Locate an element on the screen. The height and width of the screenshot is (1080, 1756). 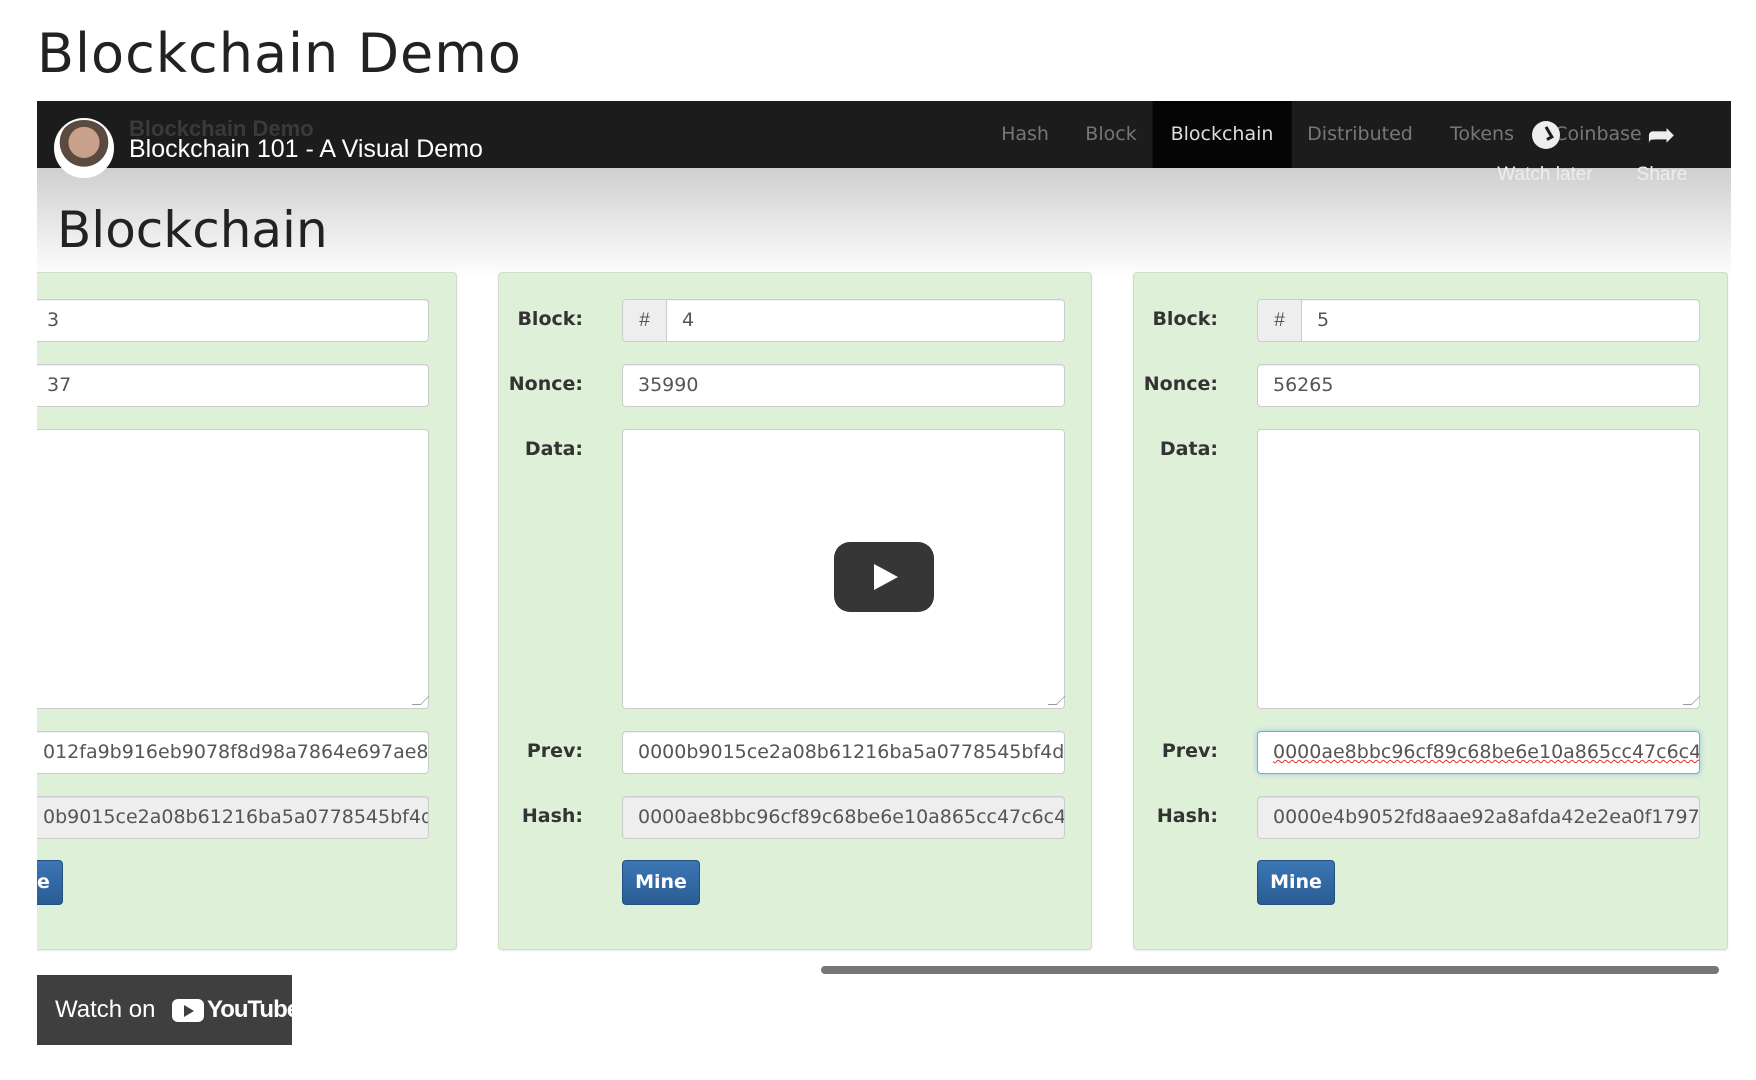
play-icon is located at coordinates (884, 577).